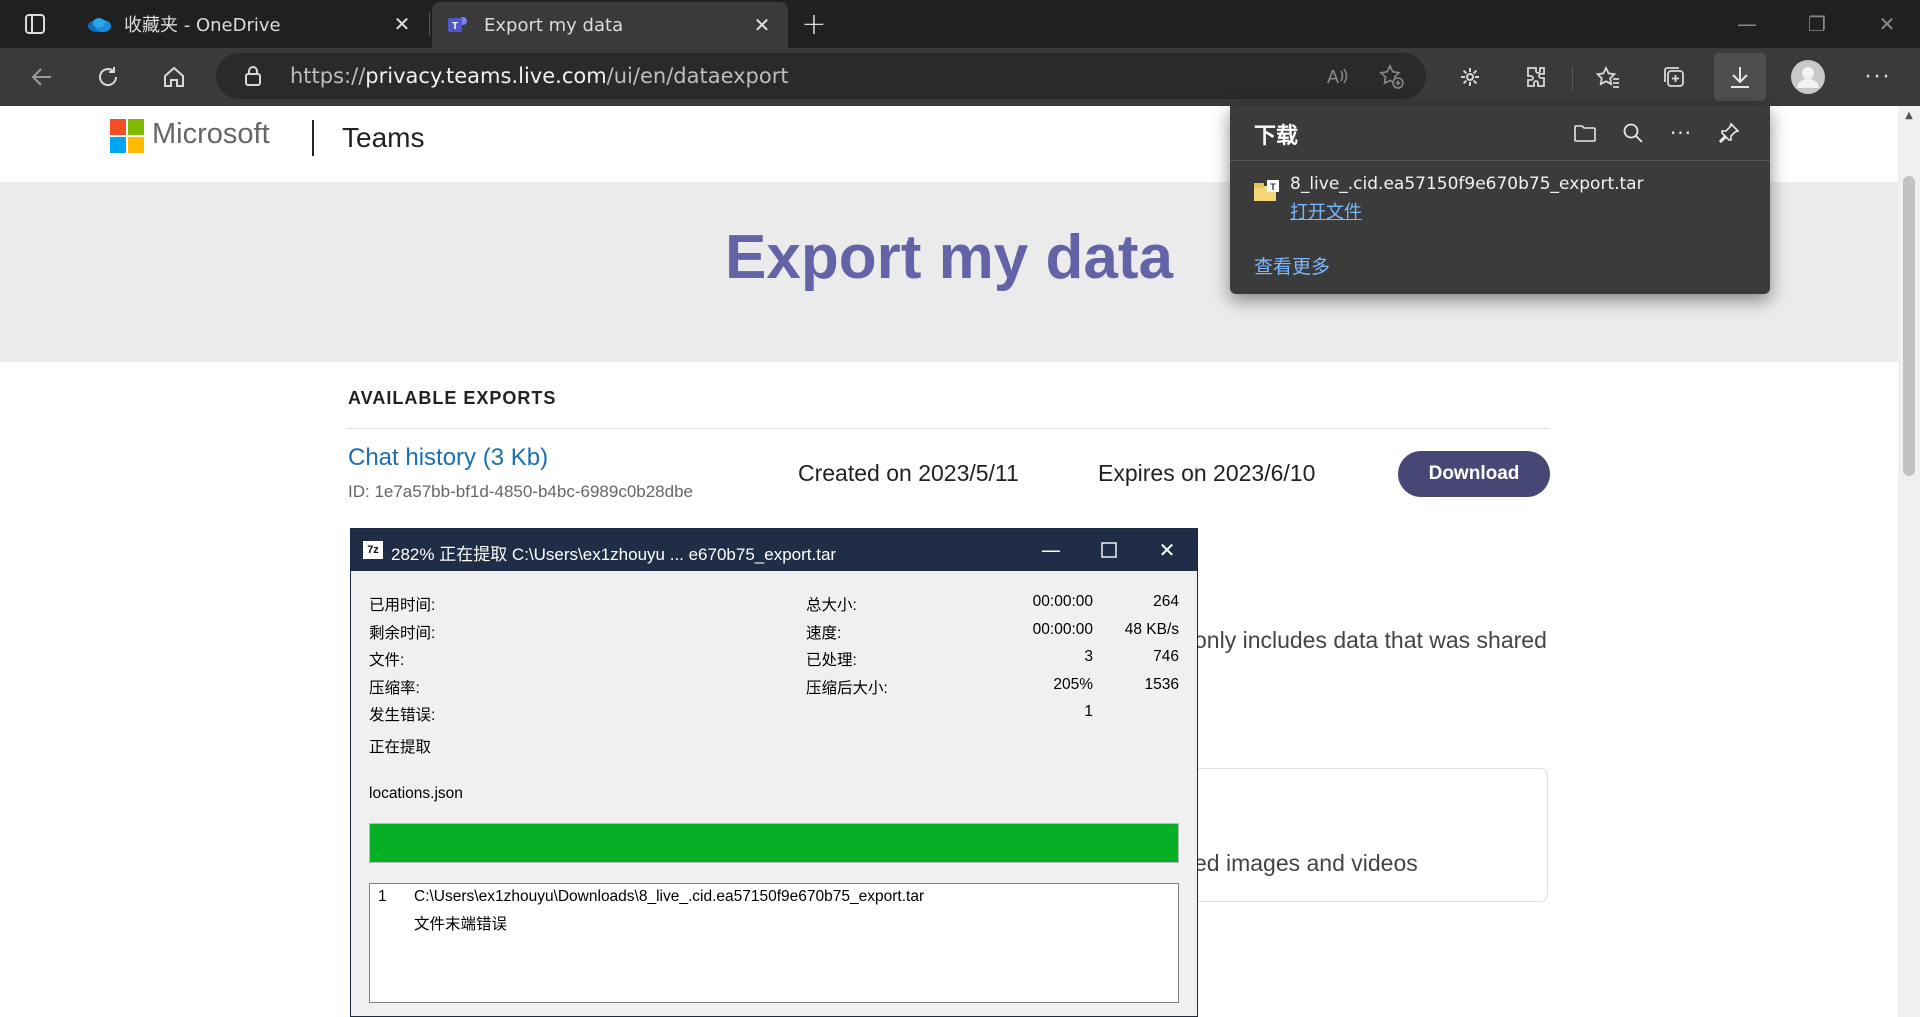  Describe the element at coordinates (400, 747) in the screenshot. I see `operation-status: 正在提取` at that location.